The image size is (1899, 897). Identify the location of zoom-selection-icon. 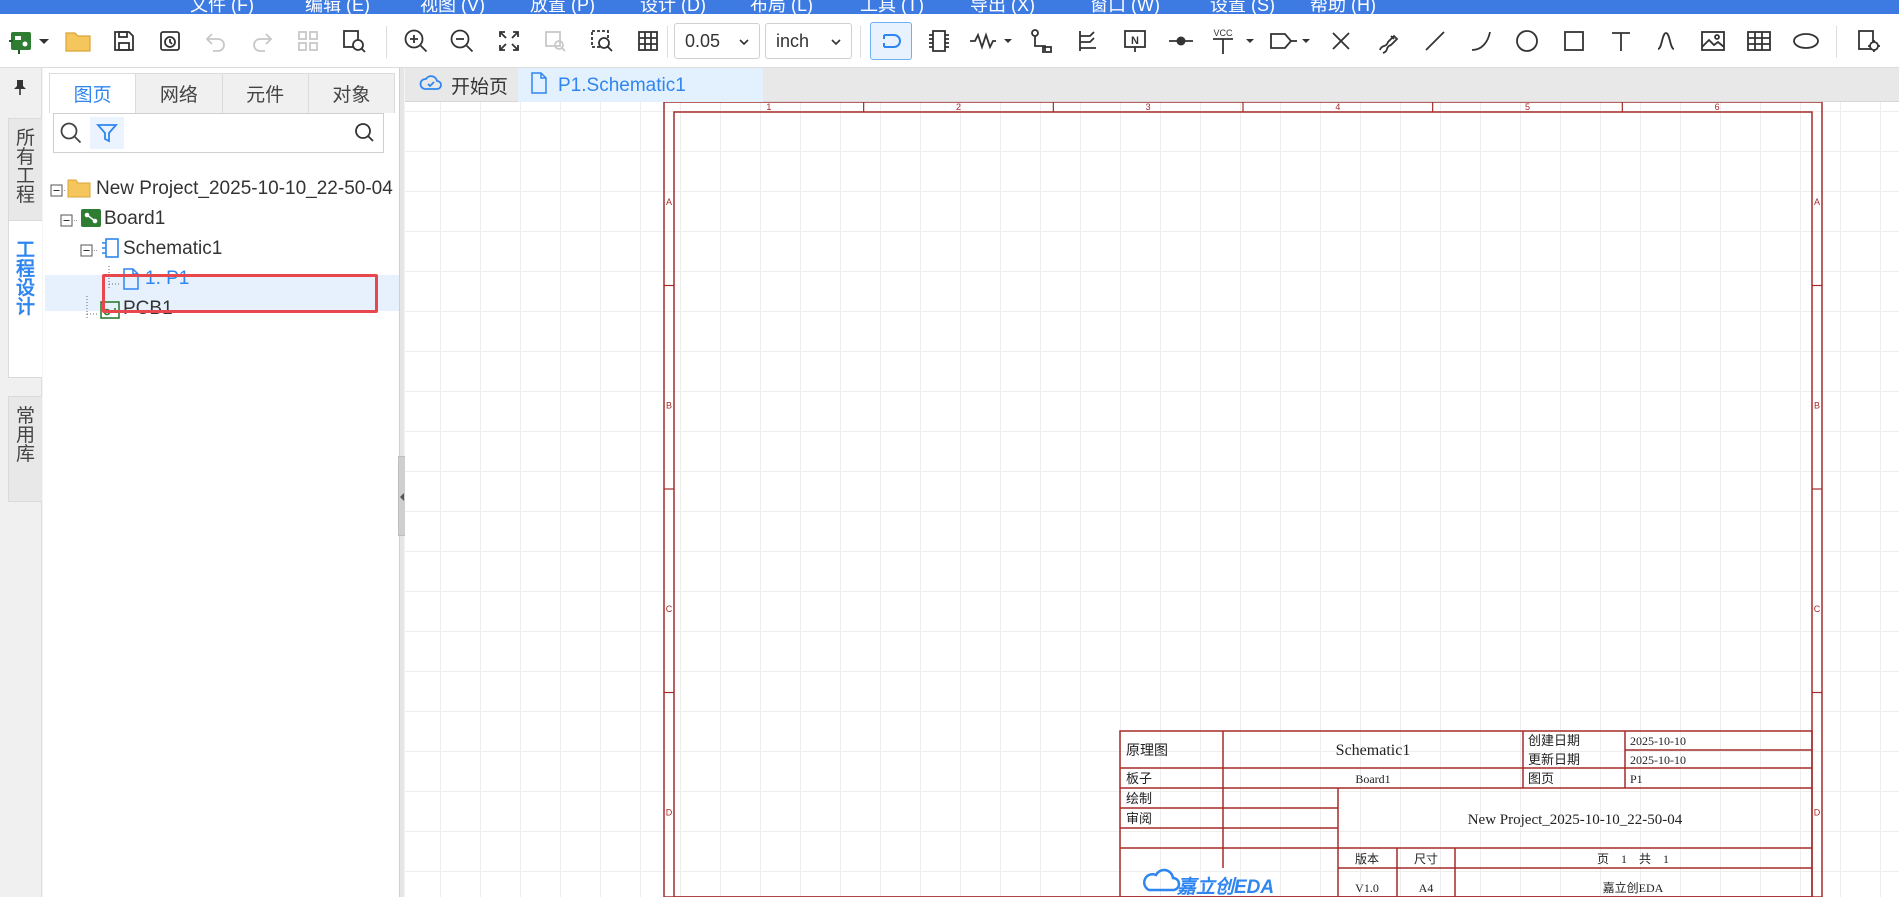
(555, 41).